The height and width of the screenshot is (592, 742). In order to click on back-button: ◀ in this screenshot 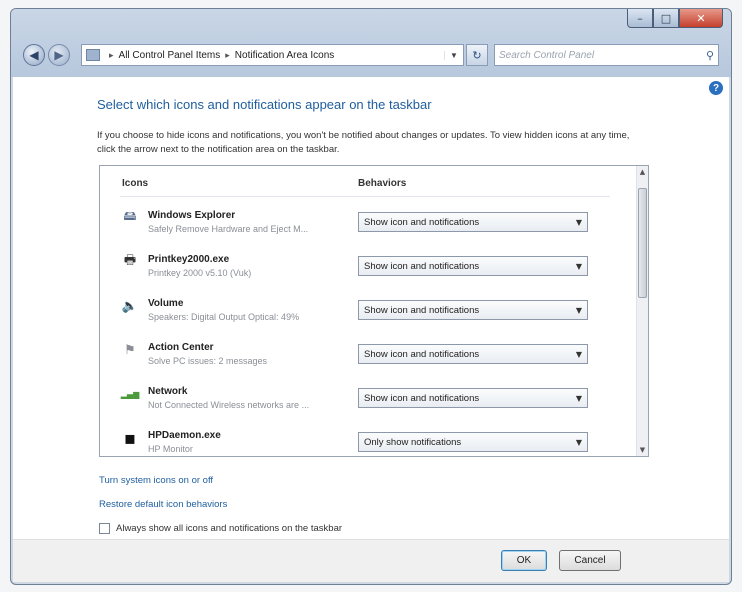, I will do `click(34, 55)`.